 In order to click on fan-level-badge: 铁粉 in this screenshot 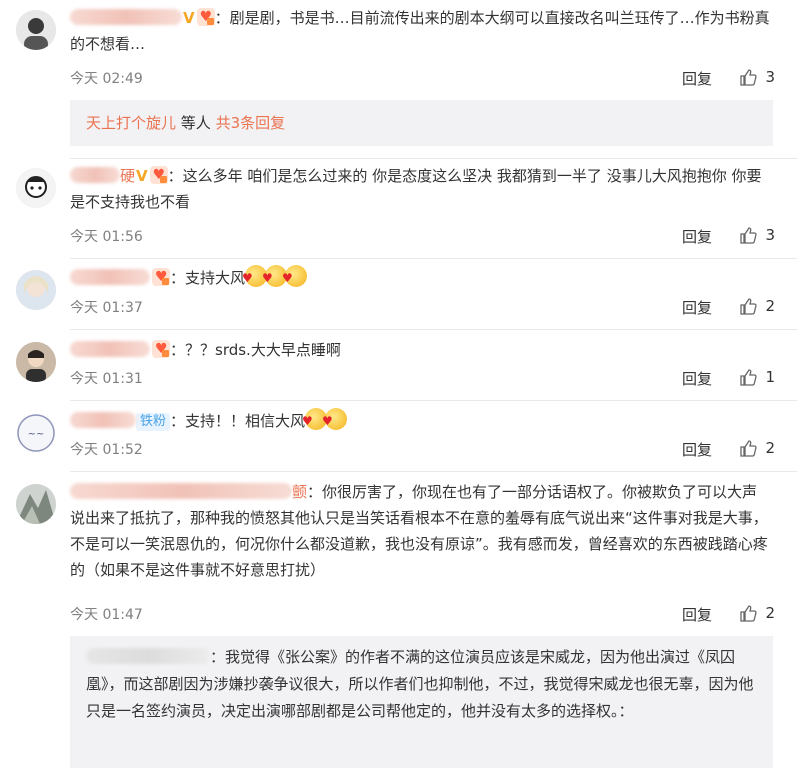, I will do `click(153, 422)`.